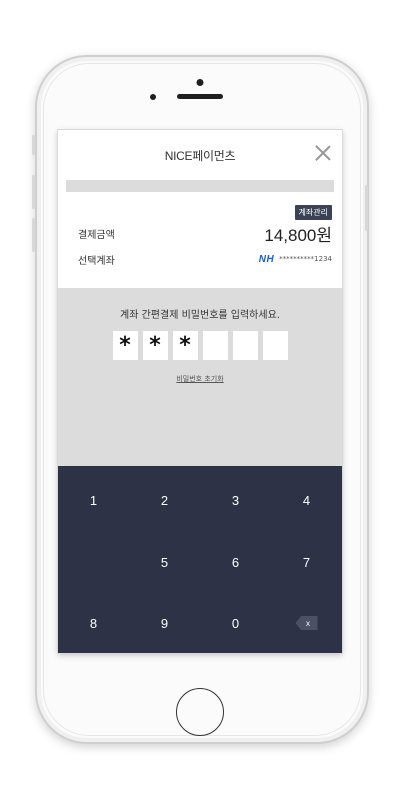 The width and height of the screenshot is (400, 800). What do you see at coordinates (164, 562) in the screenshot?
I see `key-5: 5` at bounding box center [164, 562].